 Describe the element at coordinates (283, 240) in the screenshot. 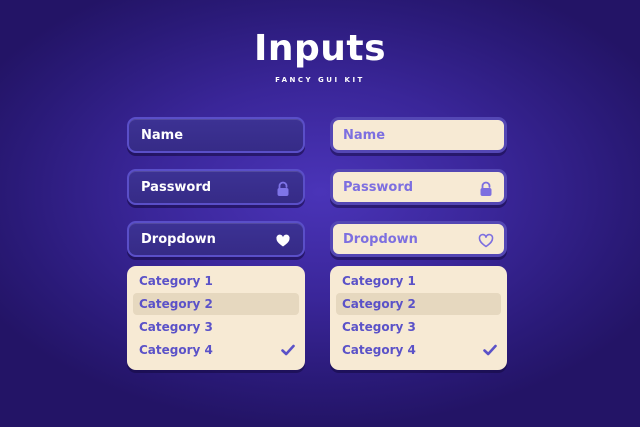

I see `heart-icon` at that location.